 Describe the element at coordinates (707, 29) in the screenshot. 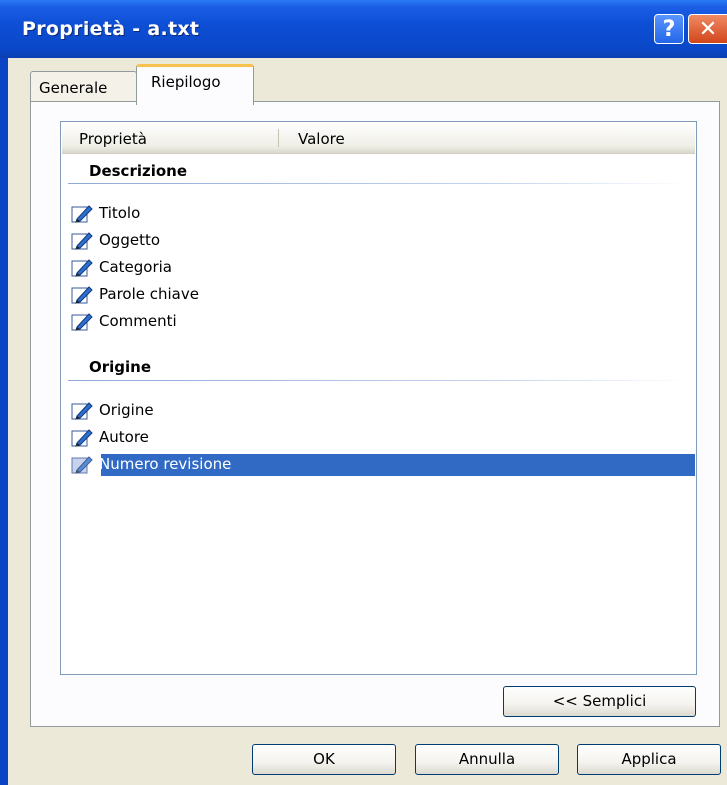

I see `close-button: ✕` at that location.